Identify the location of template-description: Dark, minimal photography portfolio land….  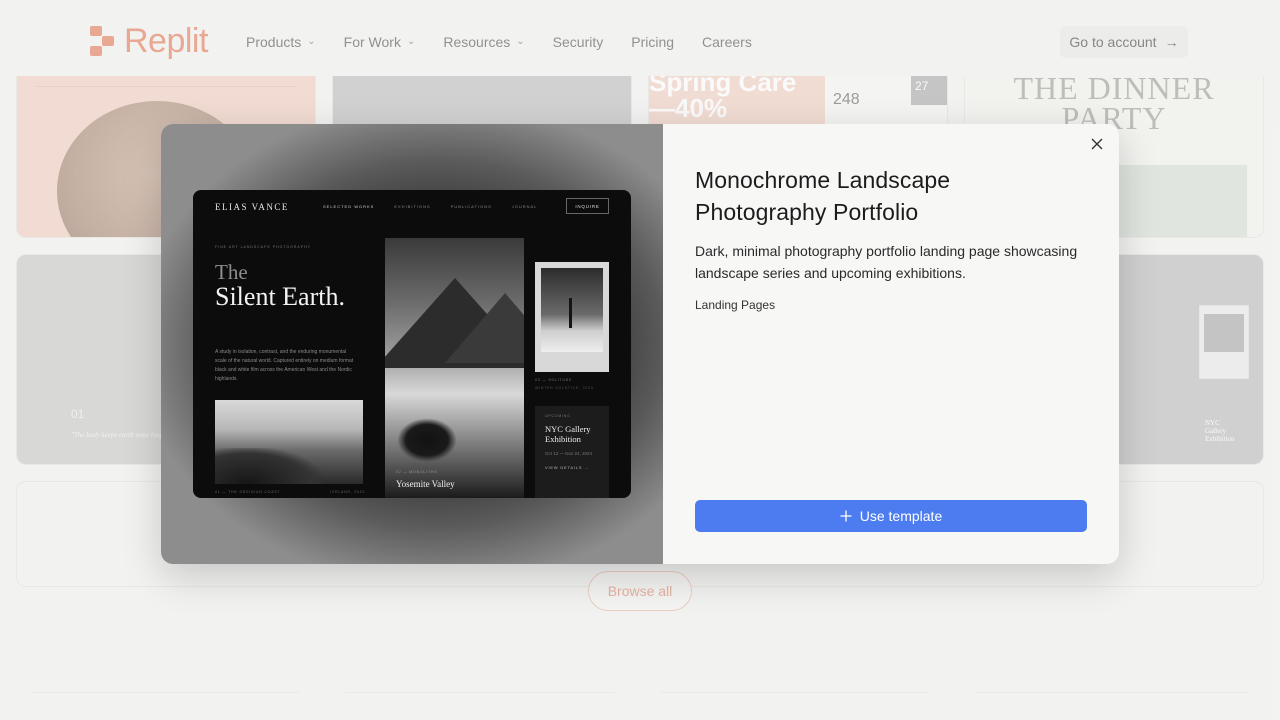
(886, 262).